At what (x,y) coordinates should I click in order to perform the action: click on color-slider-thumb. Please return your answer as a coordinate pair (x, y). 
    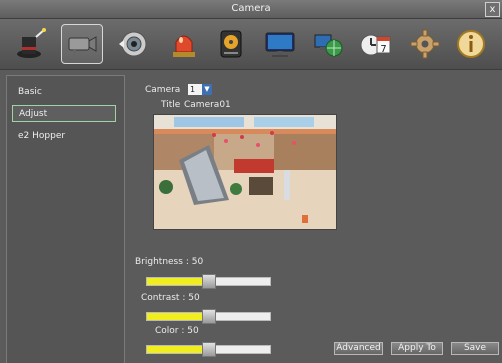
    Looking at the image, I should click on (209, 349).